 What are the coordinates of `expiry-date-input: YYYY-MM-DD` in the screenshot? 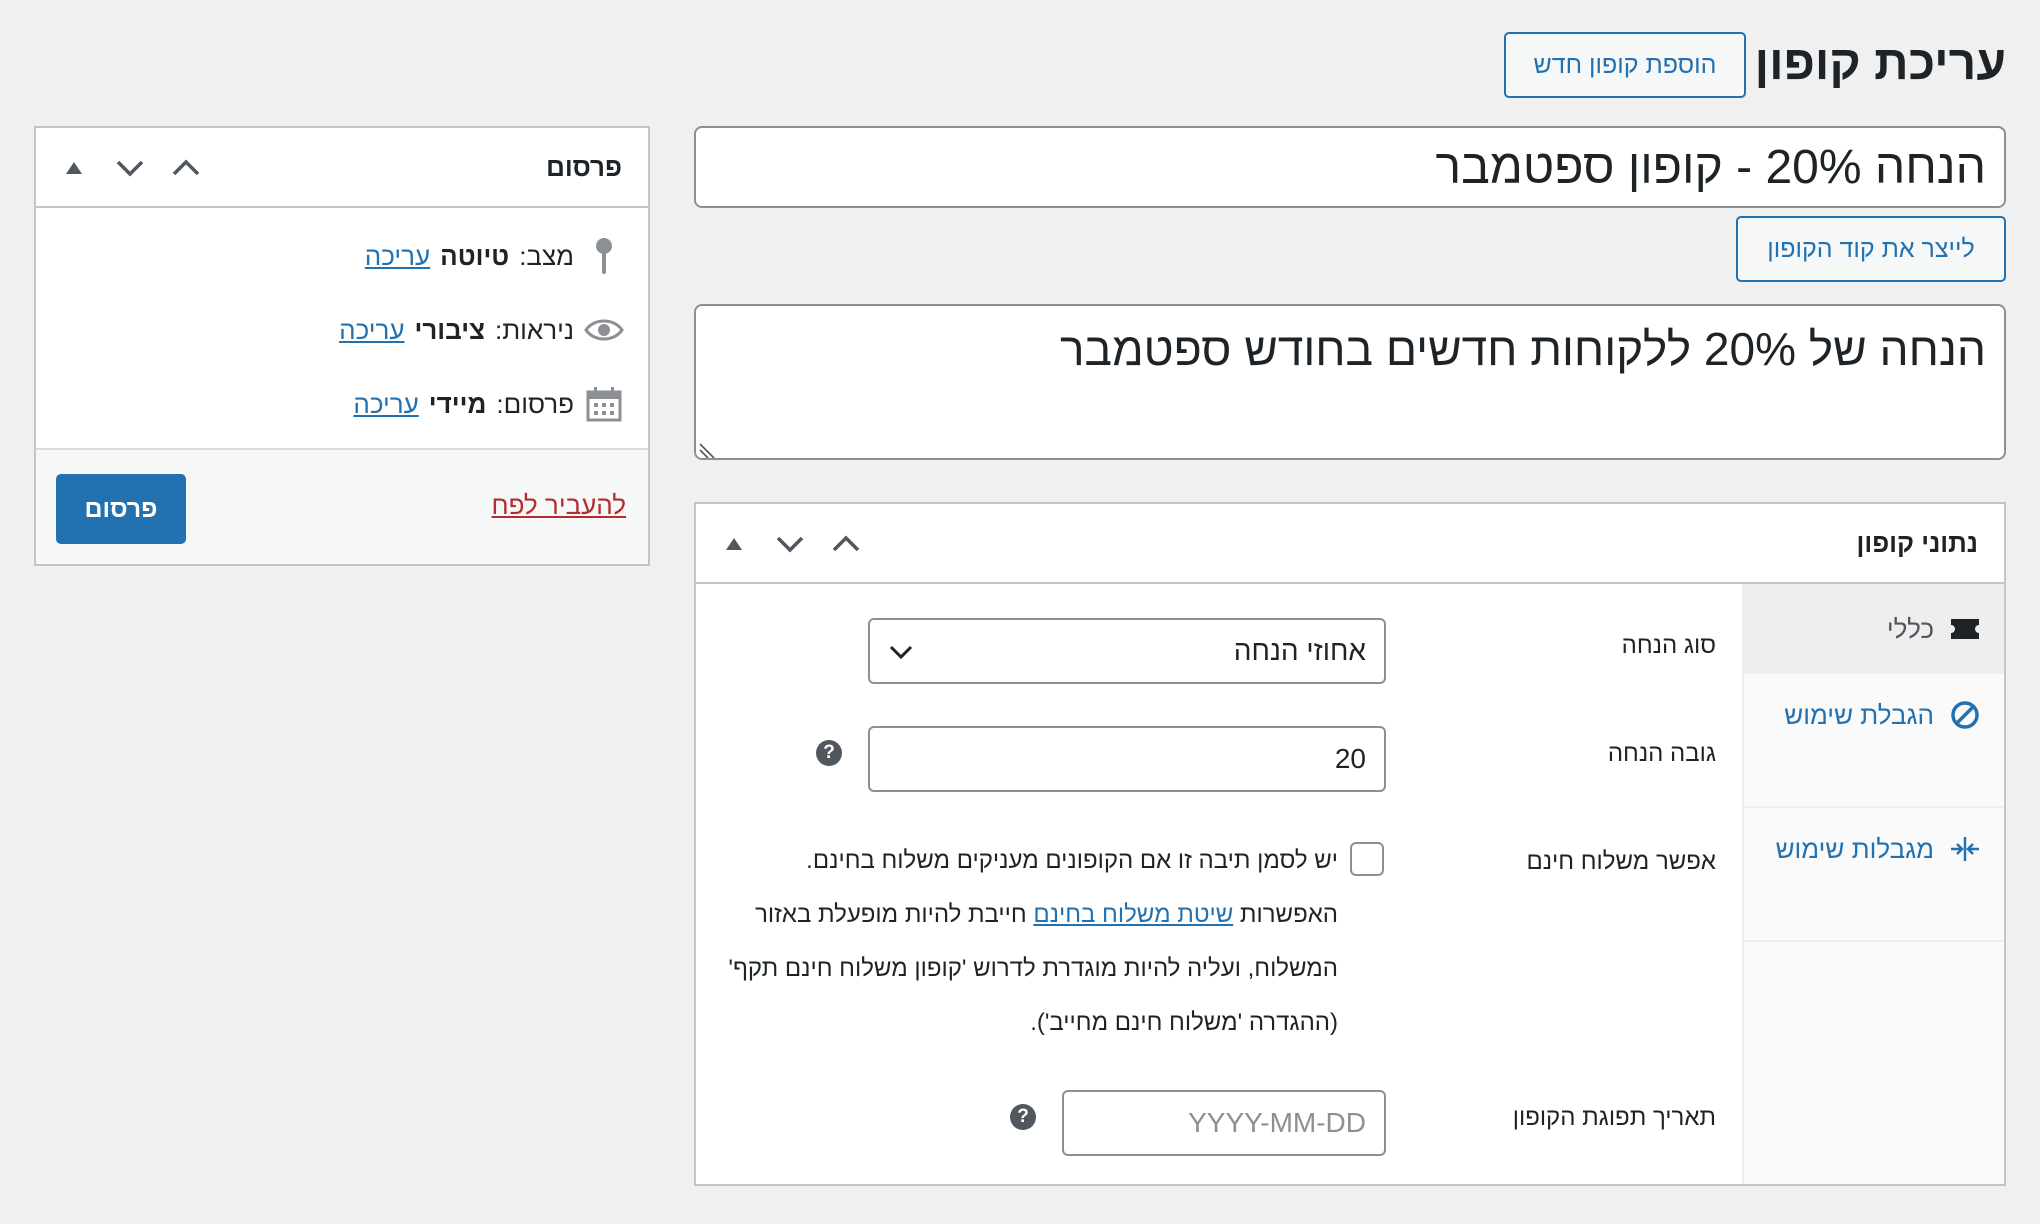 It's located at (1224, 1123).